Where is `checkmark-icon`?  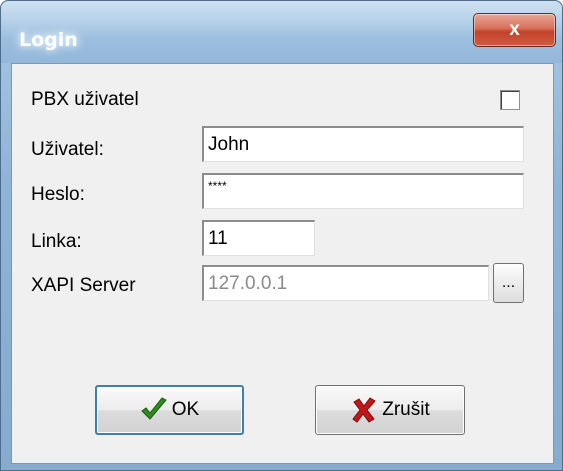 checkmark-icon is located at coordinates (154, 410).